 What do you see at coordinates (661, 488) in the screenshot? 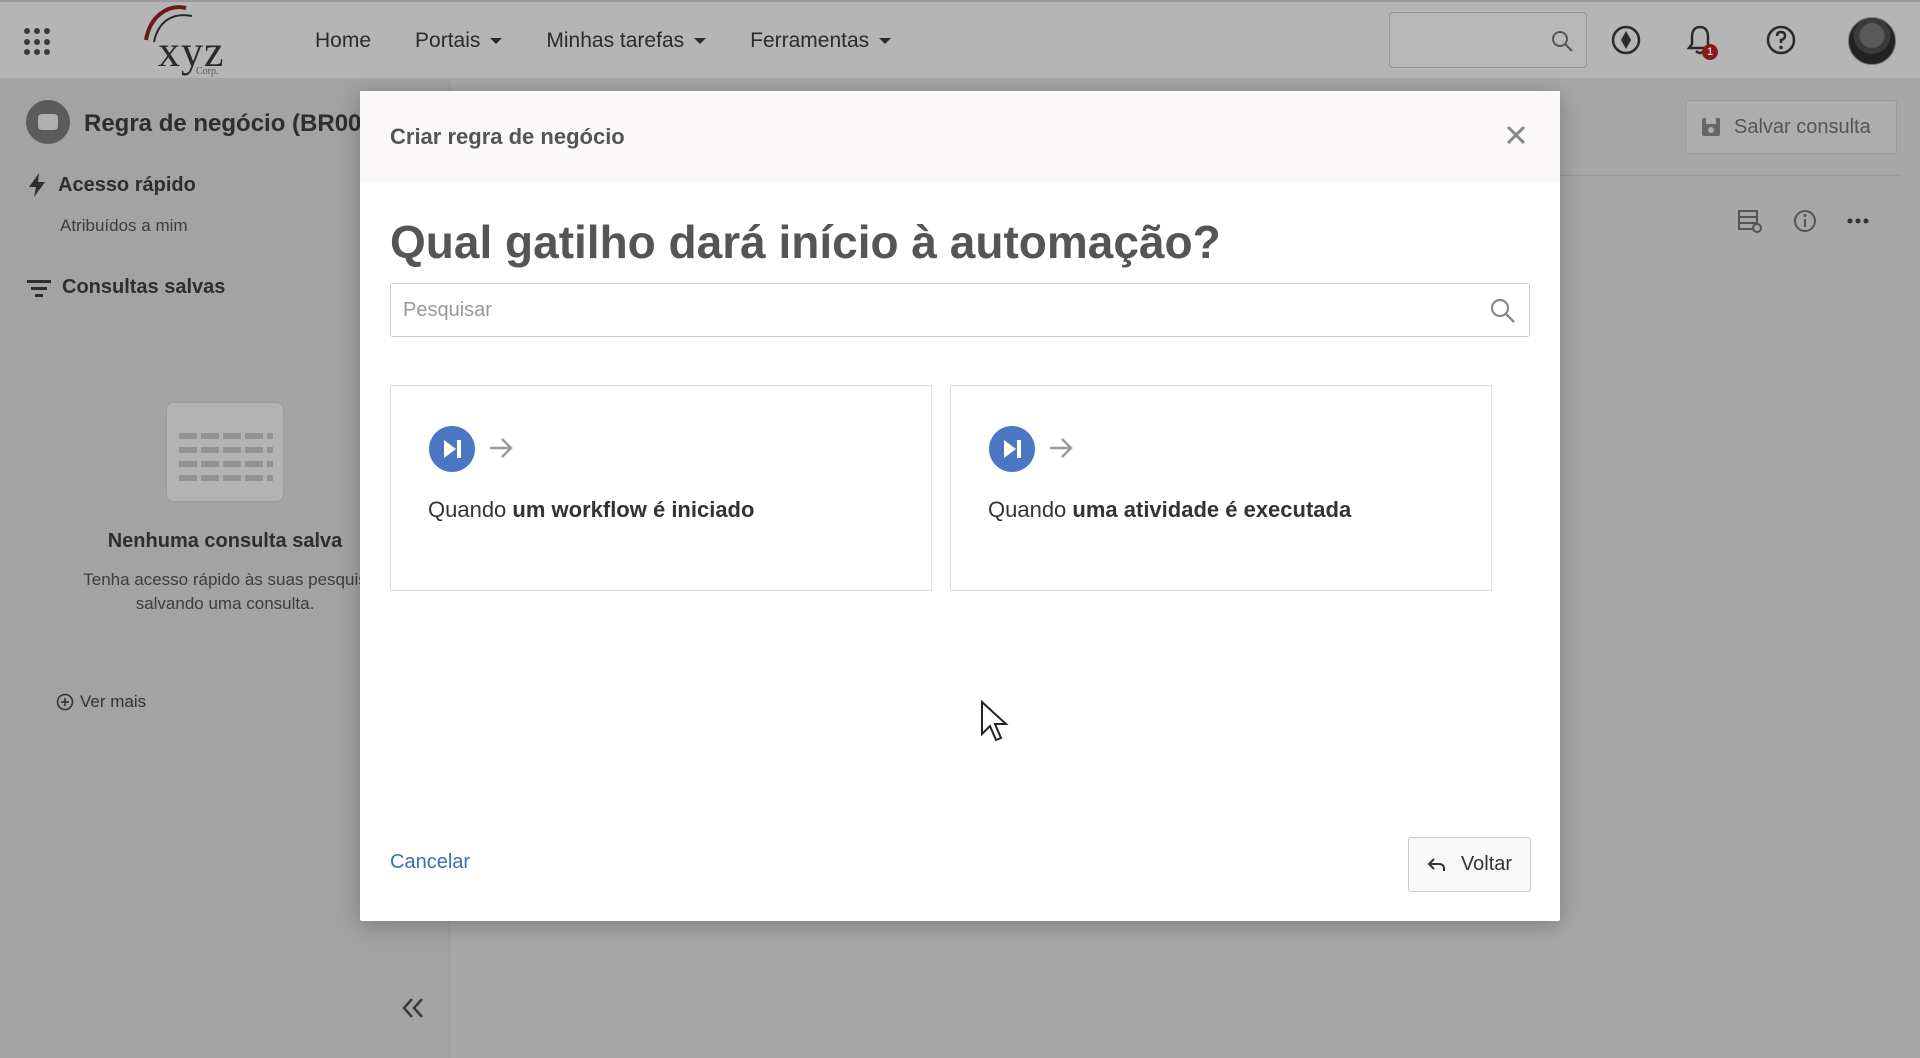
I see `trigger-card-workflow-started: Quando um workflow é iniciado` at bounding box center [661, 488].